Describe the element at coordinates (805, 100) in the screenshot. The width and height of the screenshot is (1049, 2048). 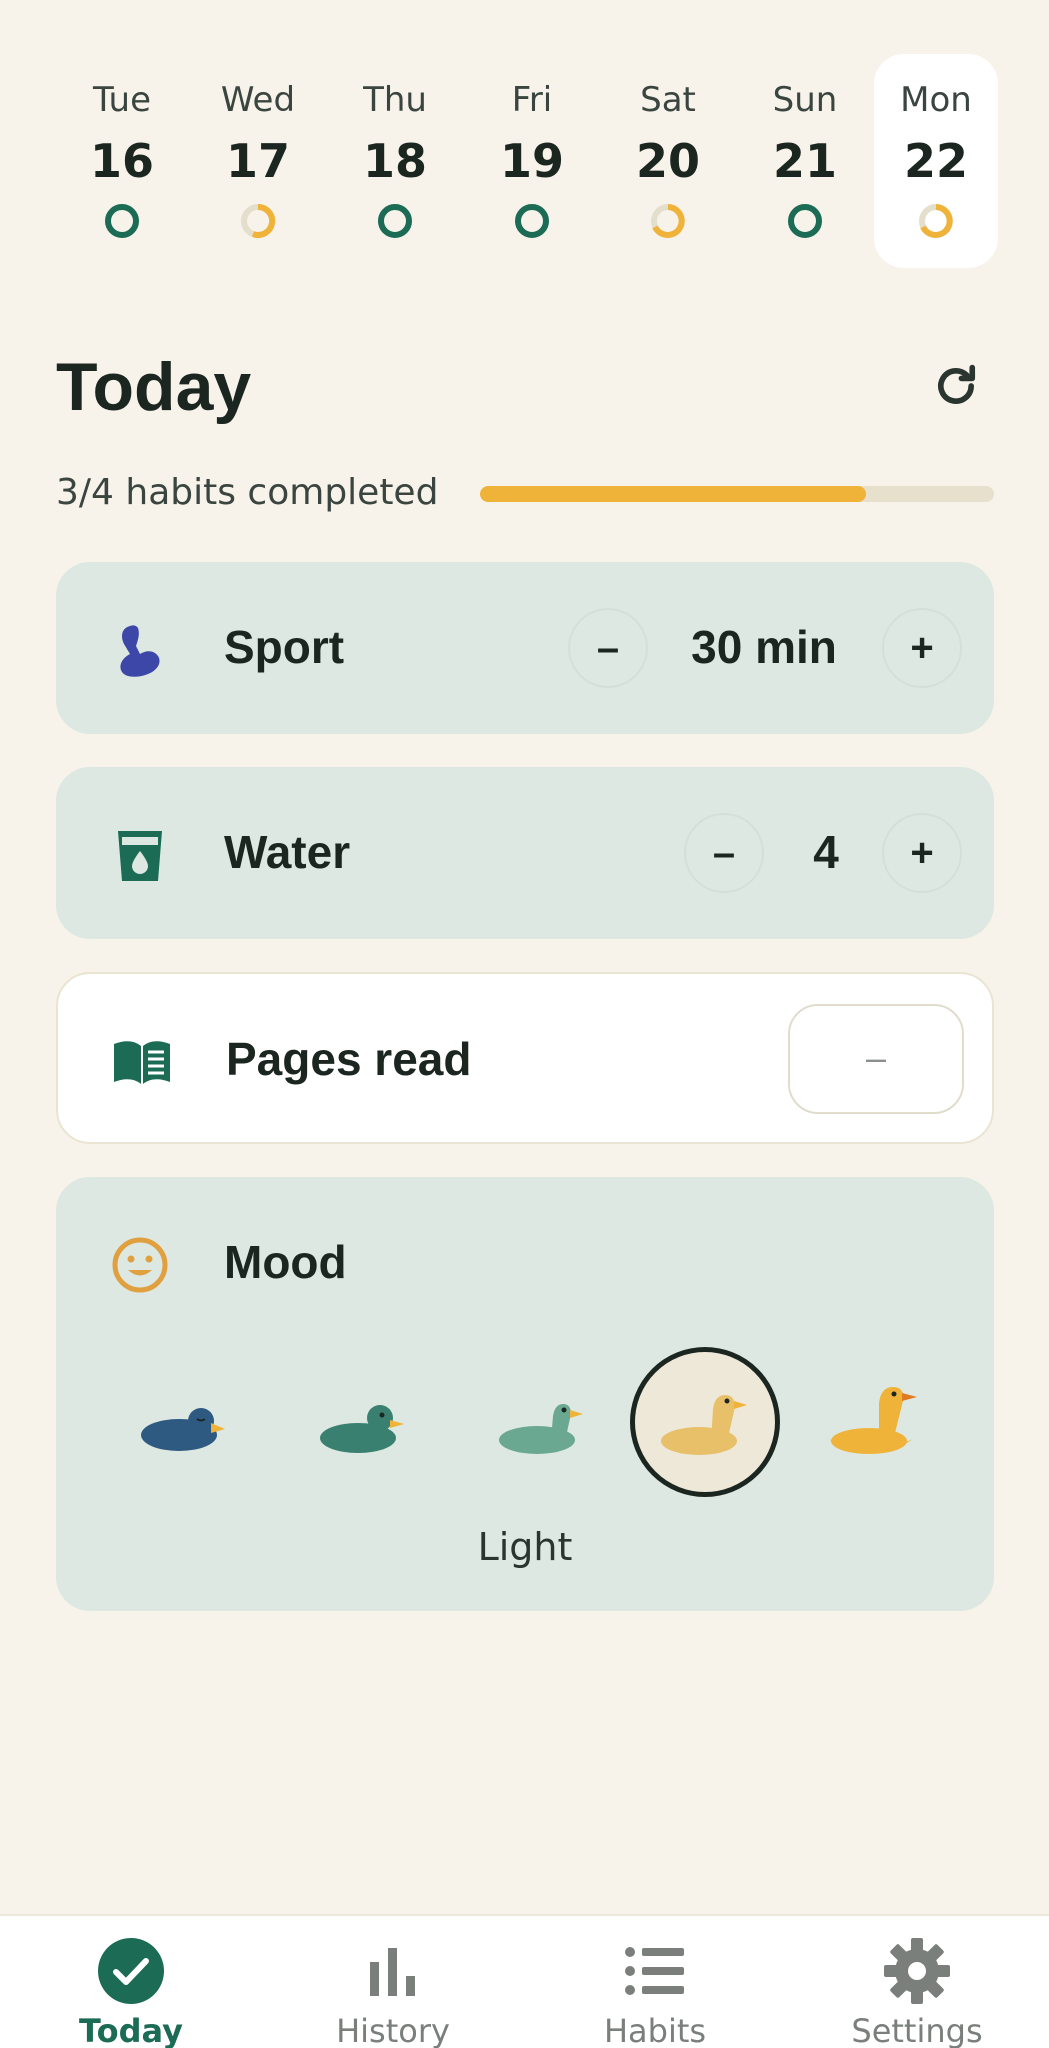
I see `day-name: Sun` at that location.